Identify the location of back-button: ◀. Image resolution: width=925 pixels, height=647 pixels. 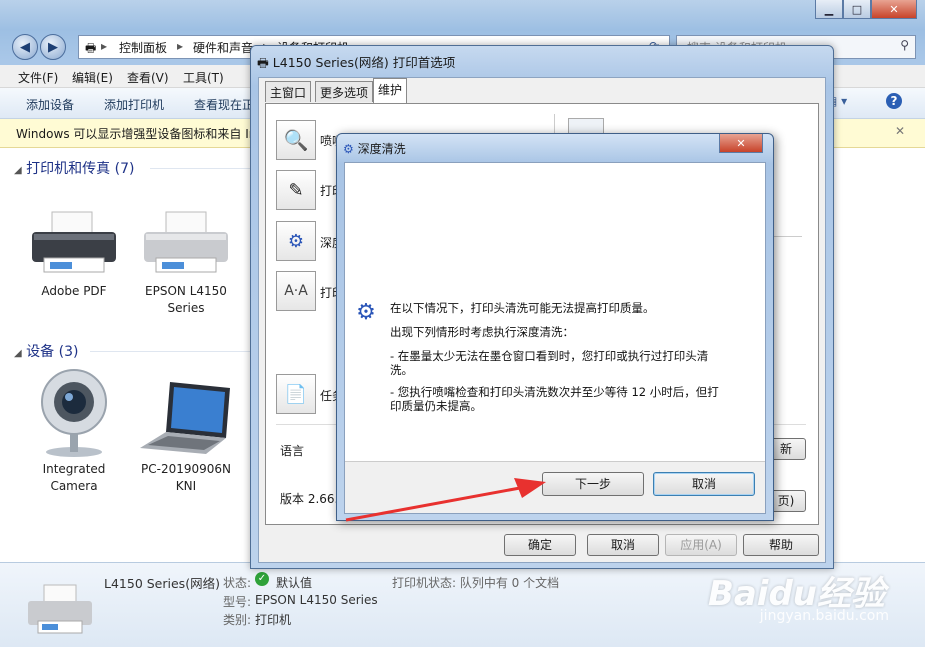
(25, 47).